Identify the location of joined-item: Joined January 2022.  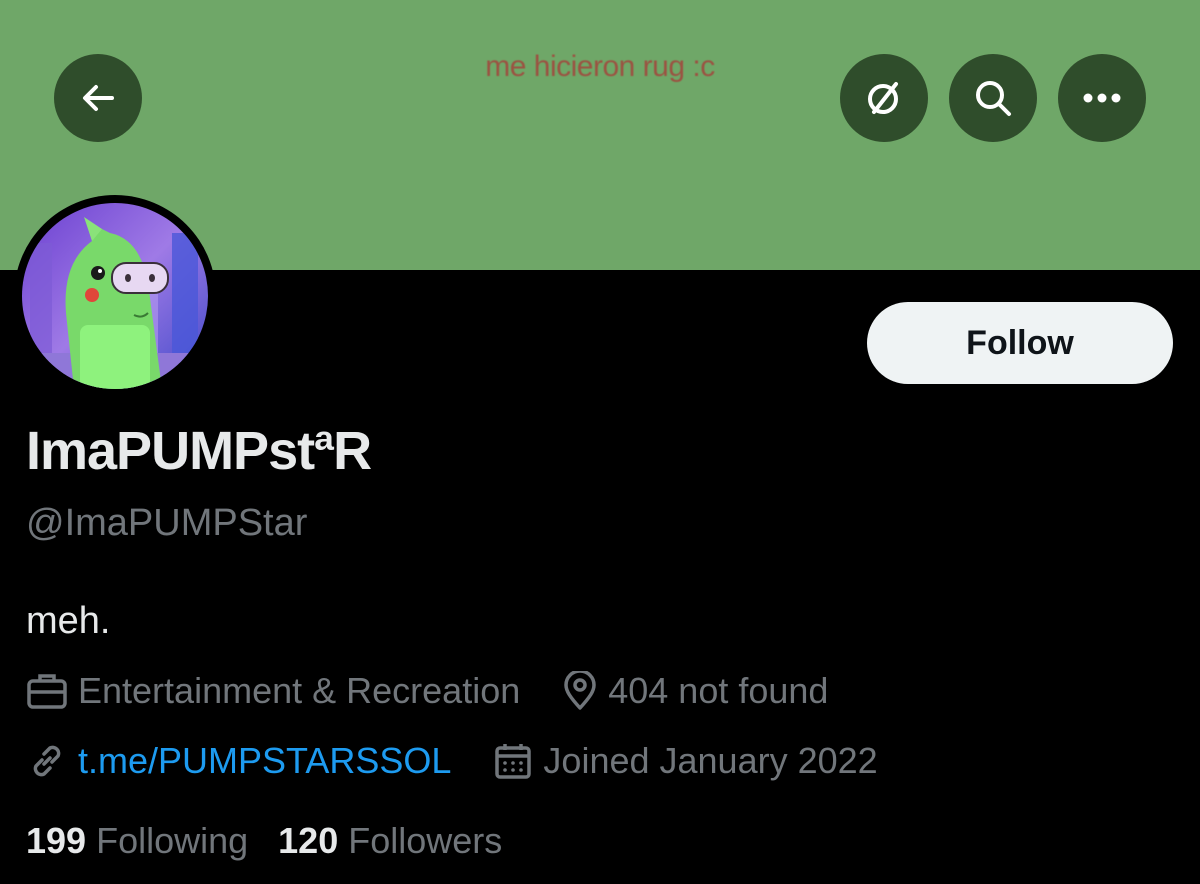
(685, 761).